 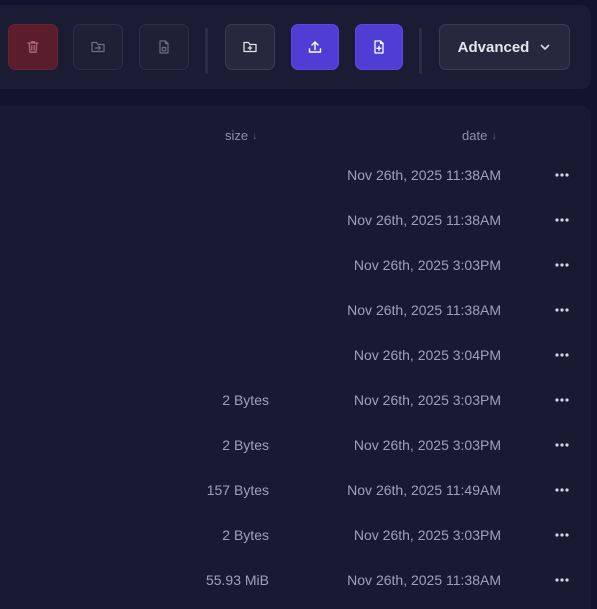 I want to click on folder-move-icon, so click(x=98, y=47).